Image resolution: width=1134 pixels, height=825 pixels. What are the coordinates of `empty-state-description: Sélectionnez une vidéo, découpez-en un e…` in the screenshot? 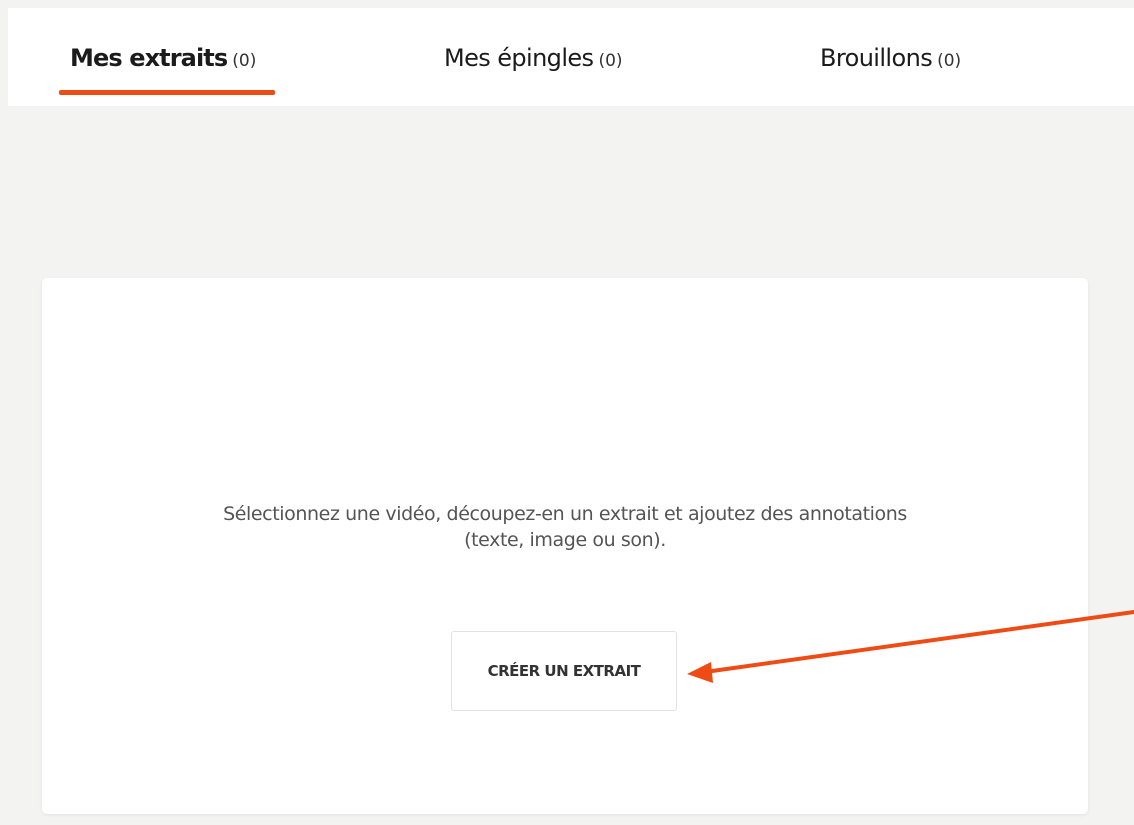 It's located at (565, 527).